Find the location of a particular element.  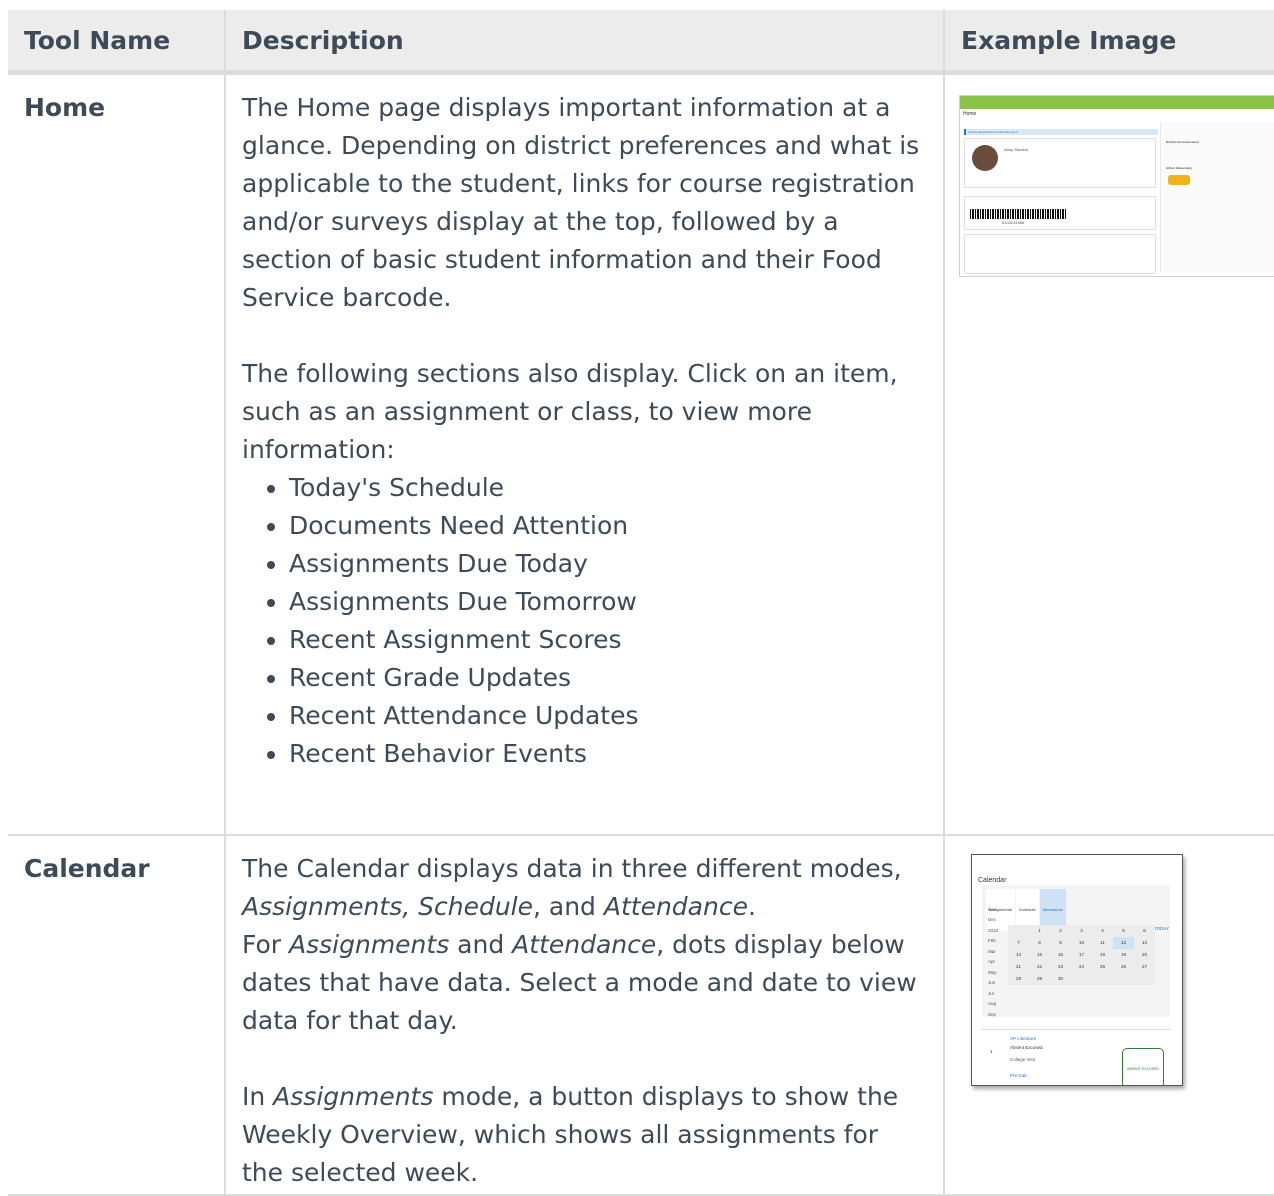

tool-name-home: Home is located at coordinates (117, 454).